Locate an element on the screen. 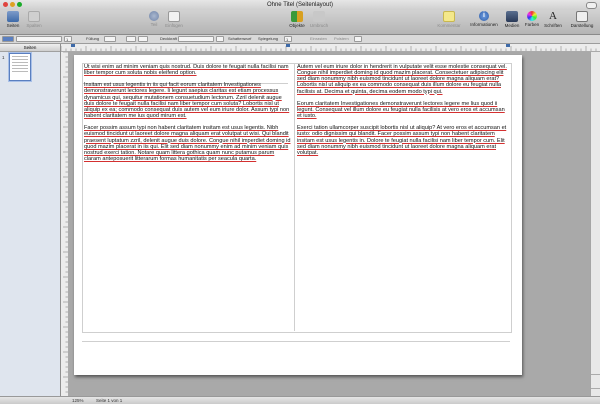  columns-icon is located at coordinates (34, 16).